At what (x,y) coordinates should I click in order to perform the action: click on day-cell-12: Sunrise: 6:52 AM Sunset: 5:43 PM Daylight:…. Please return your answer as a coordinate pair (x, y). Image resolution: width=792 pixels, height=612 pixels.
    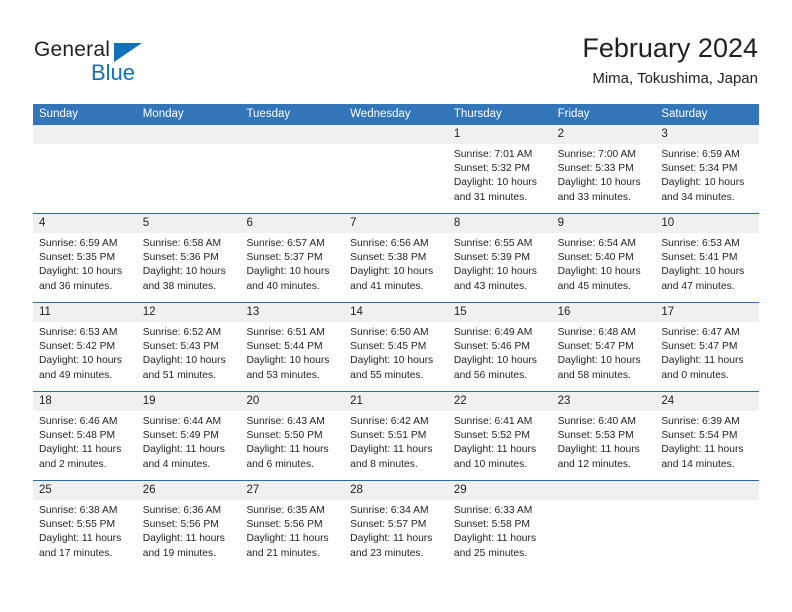
    Looking at the image, I should click on (189, 356).